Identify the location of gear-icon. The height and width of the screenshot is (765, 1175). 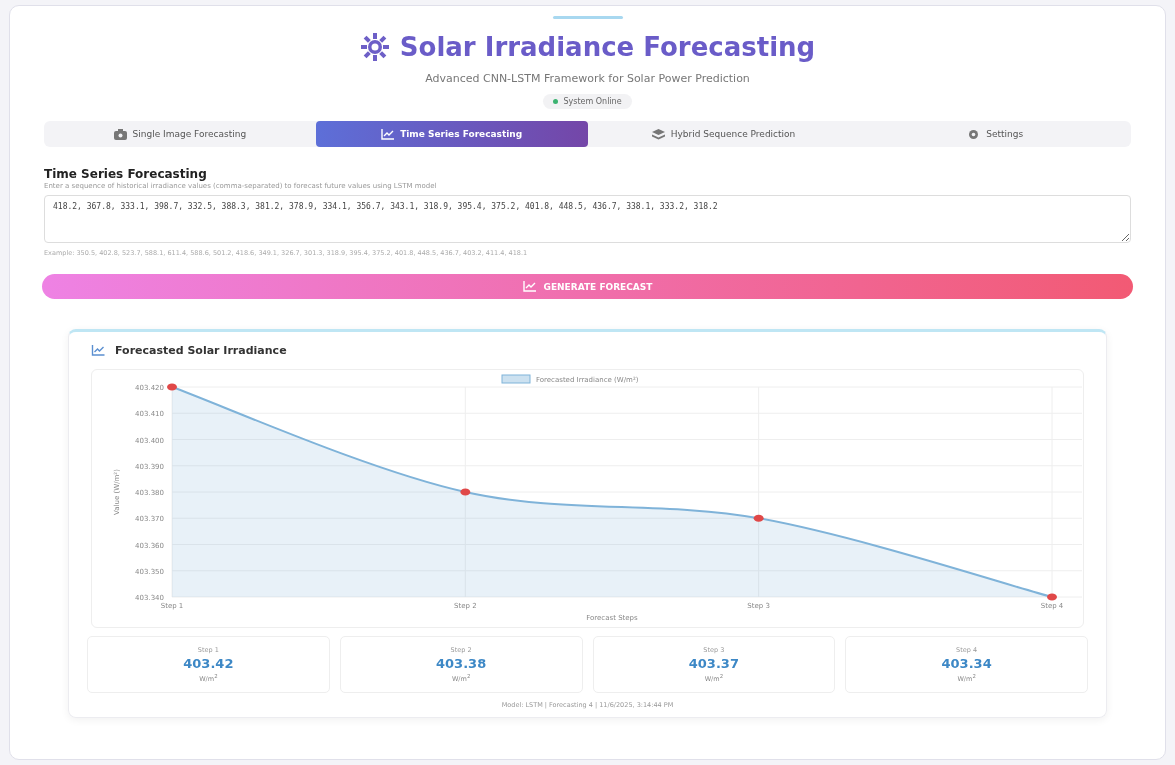
(974, 134).